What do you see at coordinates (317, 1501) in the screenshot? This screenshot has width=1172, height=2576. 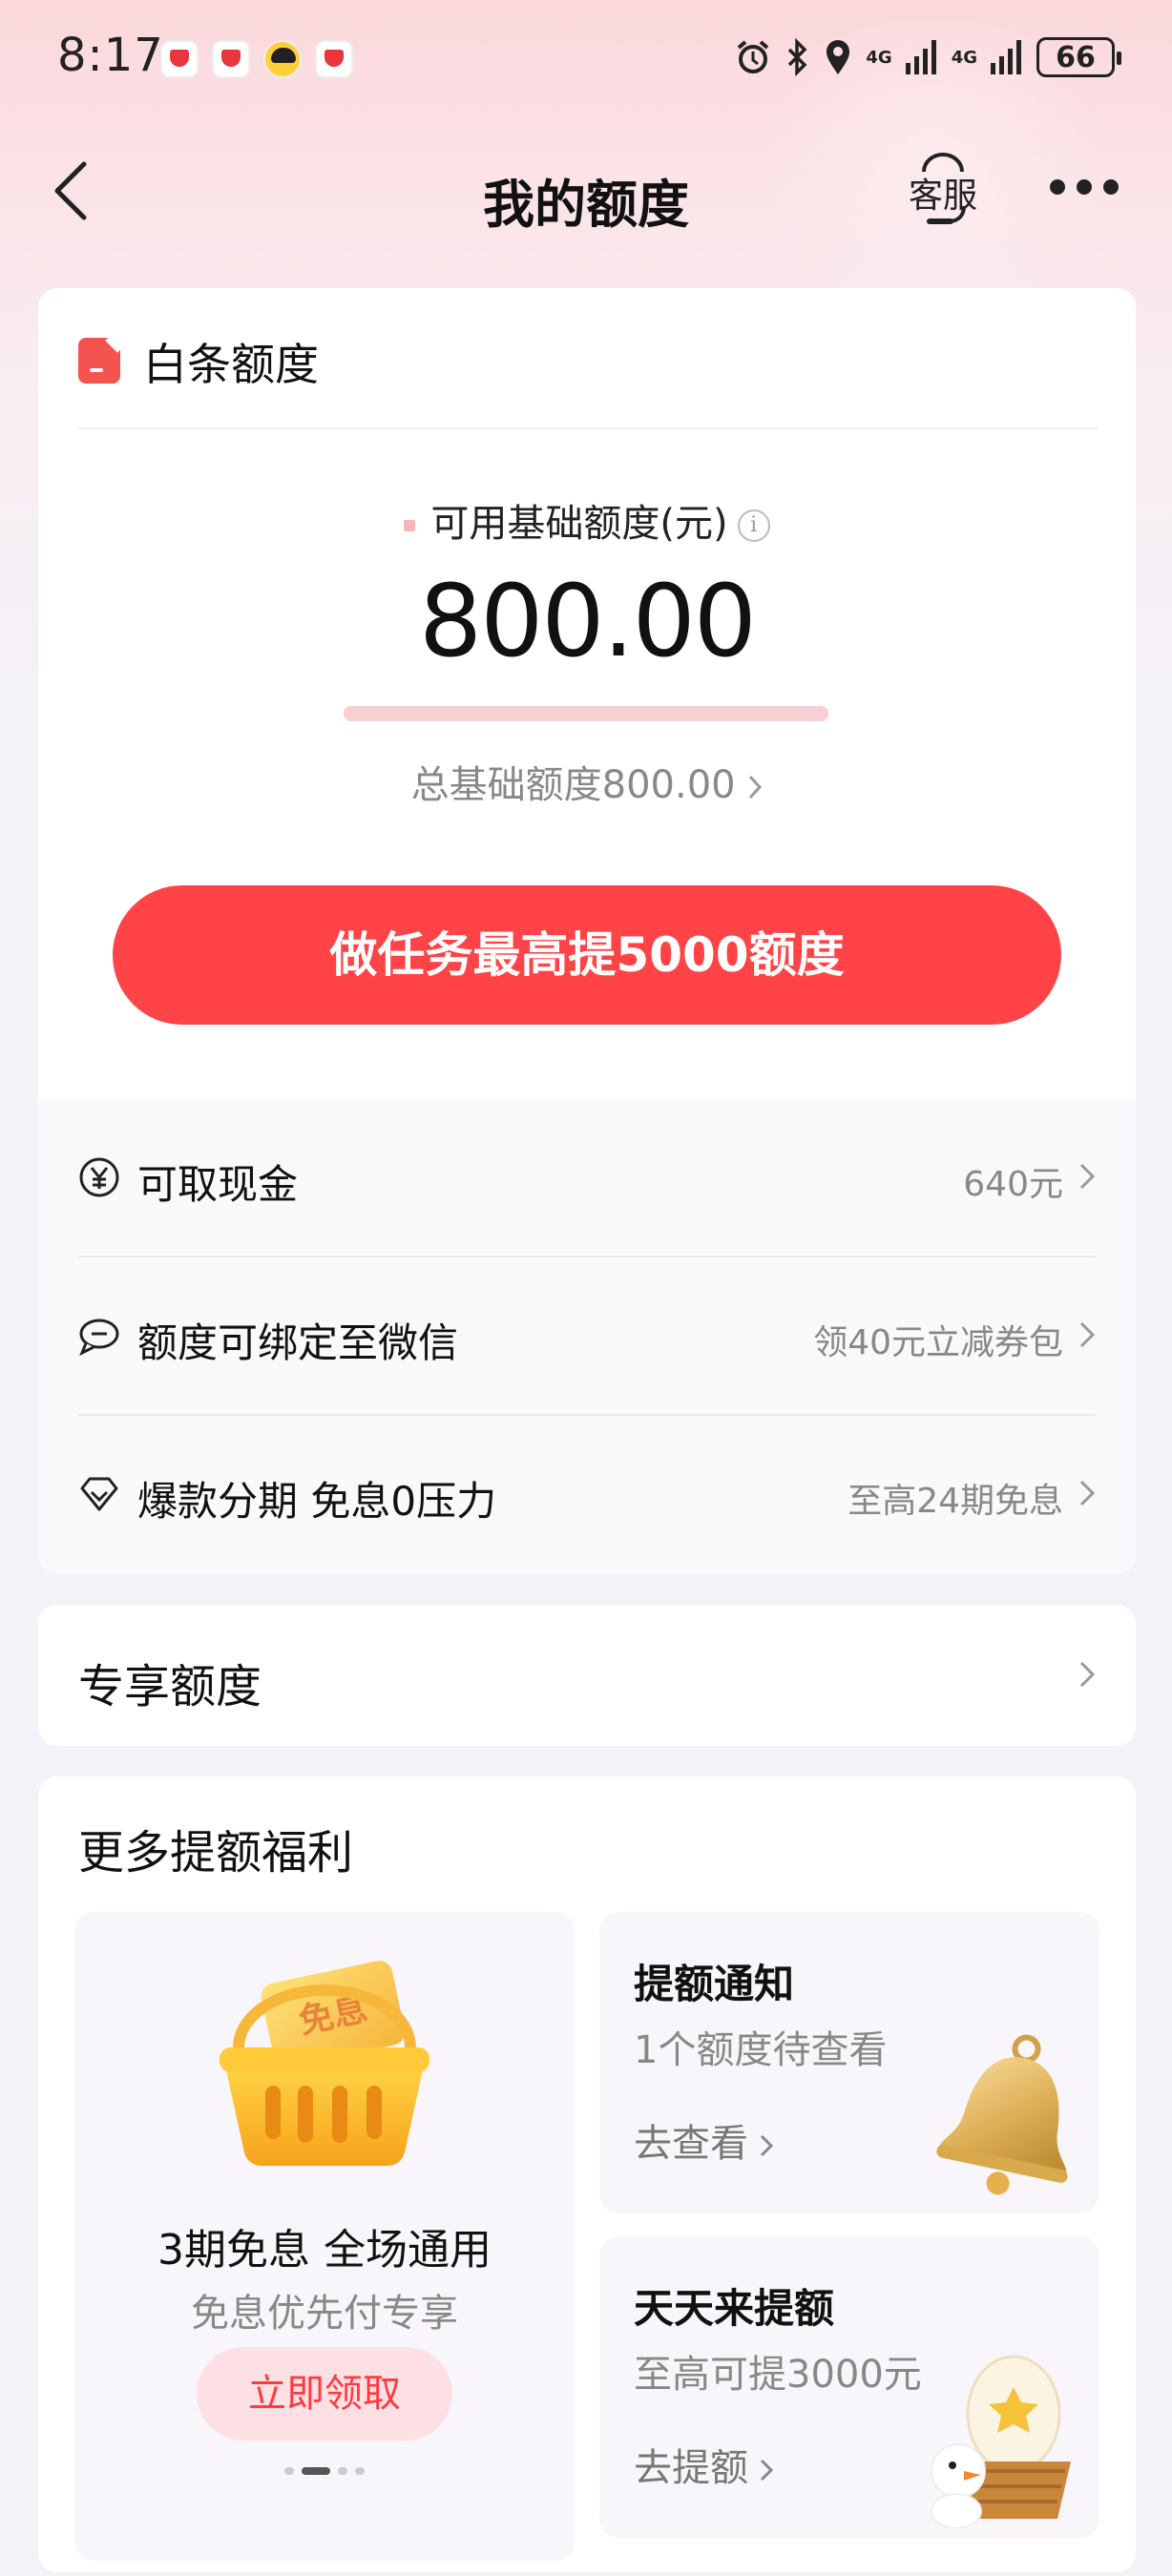 I see `perk-label: 爆款分期 免息0压力` at bounding box center [317, 1501].